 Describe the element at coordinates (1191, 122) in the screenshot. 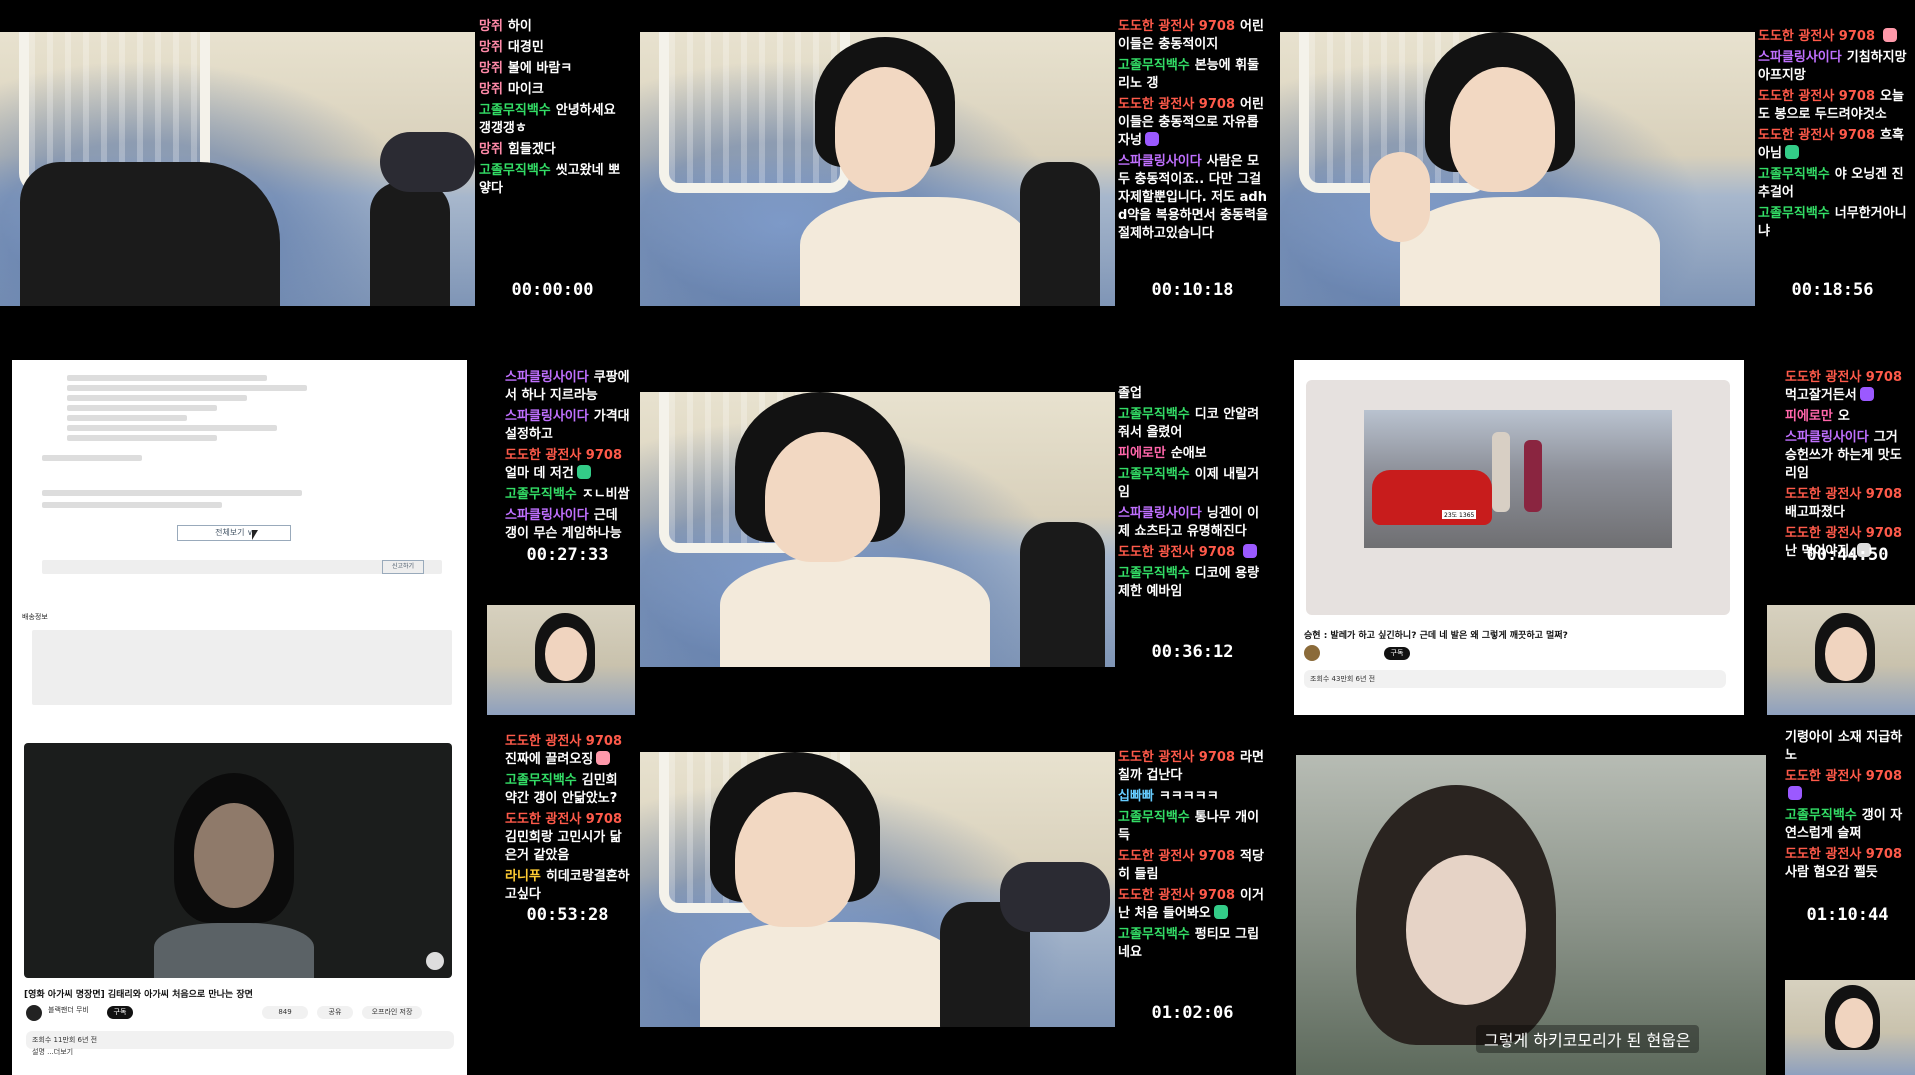

I see `chat-line: 도도한 광전사 9708 어린이들은 충동적으로 자유롭자넝` at that location.